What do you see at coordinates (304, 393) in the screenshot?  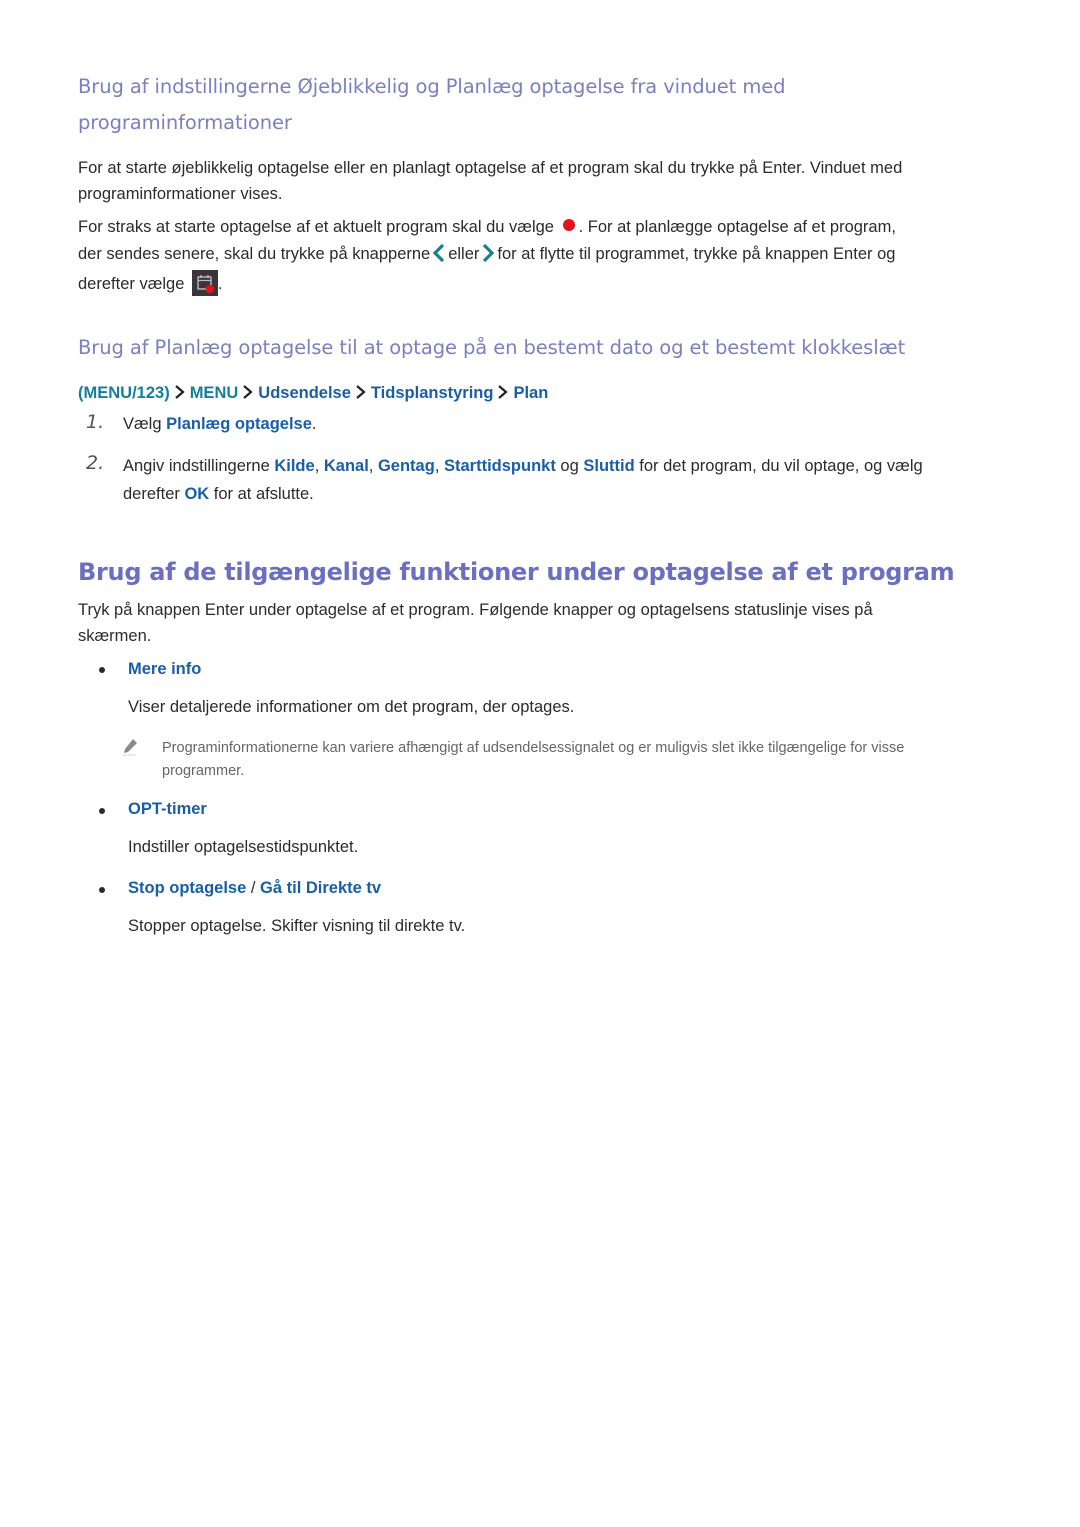 I see `breadcrumb-udsendelse: Udsendelse` at bounding box center [304, 393].